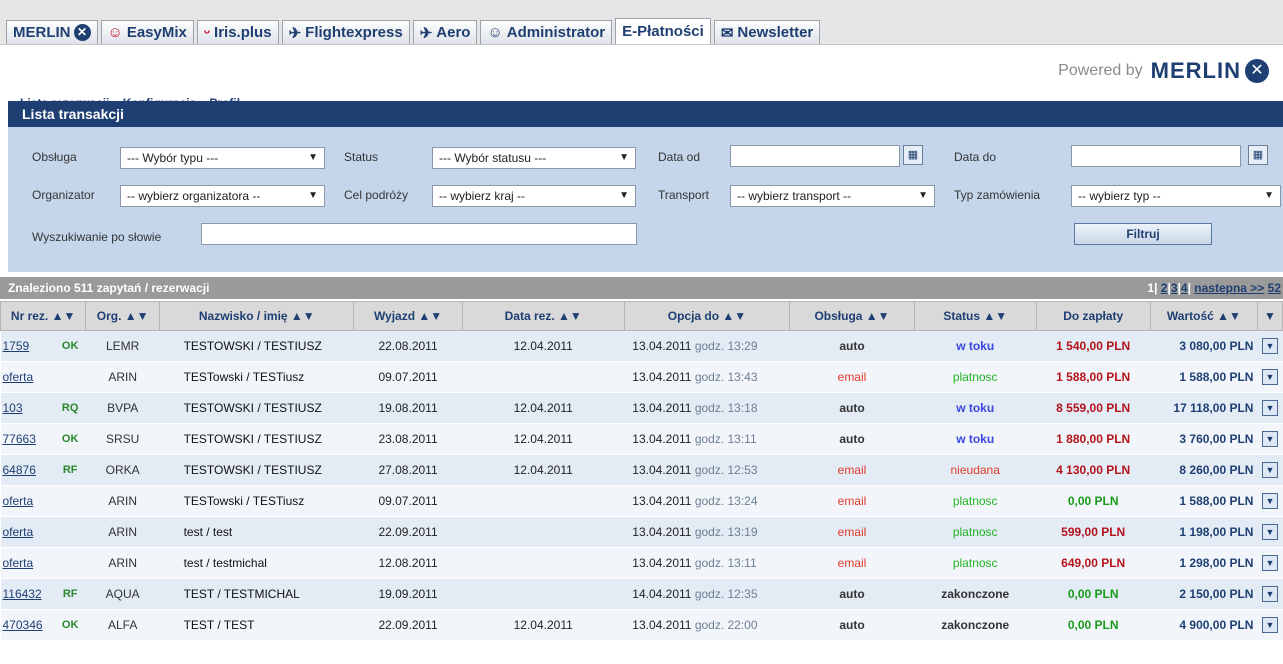 The height and width of the screenshot is (664, 1283). What do you see at coordinates (419, 234) in the screenshot?
I see `search-input` at bounding box center [419, 234].